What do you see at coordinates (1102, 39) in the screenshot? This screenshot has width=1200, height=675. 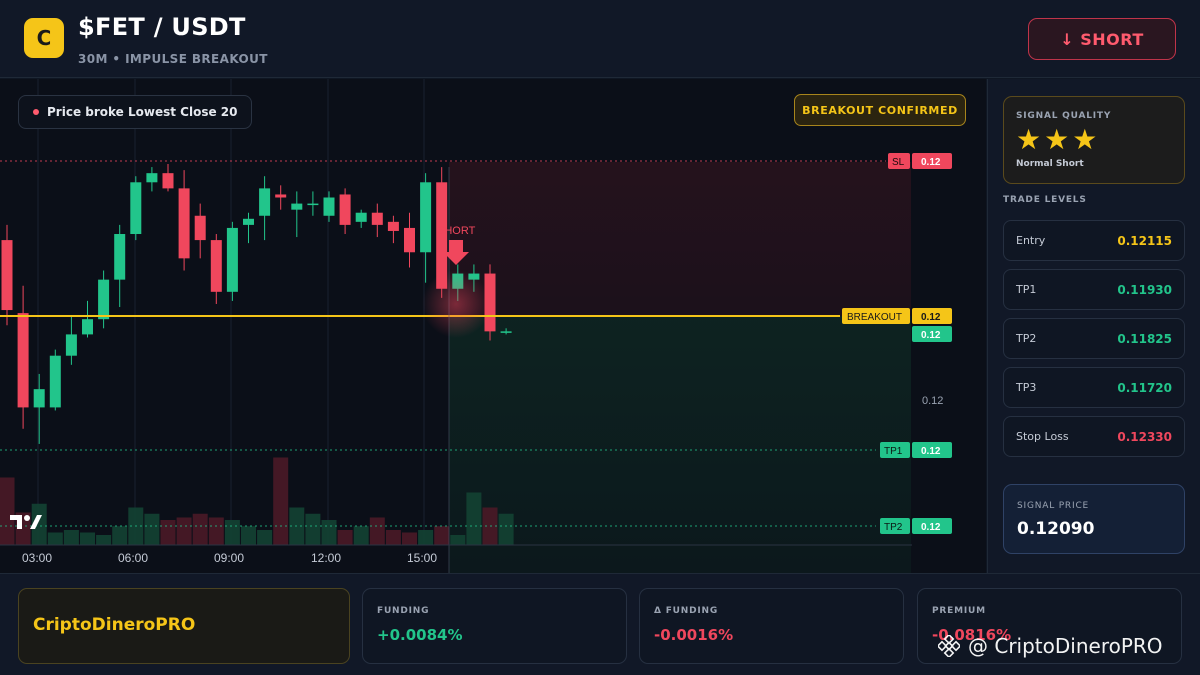 I see `short-button: ↓ SHORT` at bounding box center [1102, 39].